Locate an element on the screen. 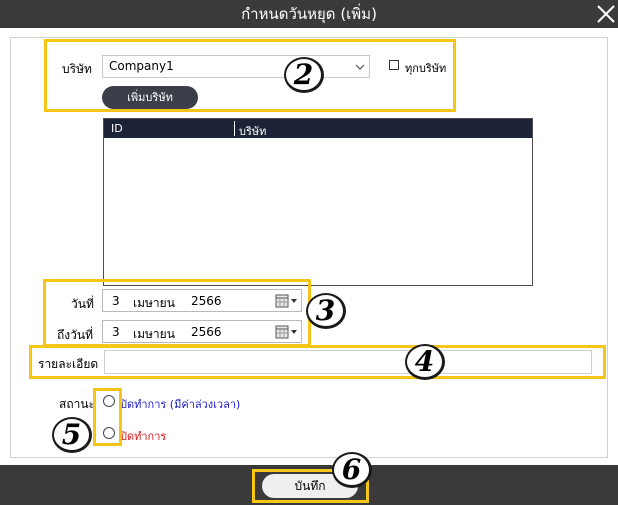 The image size is (618, 505). highlight-detail is located at coordinates (317, 362).